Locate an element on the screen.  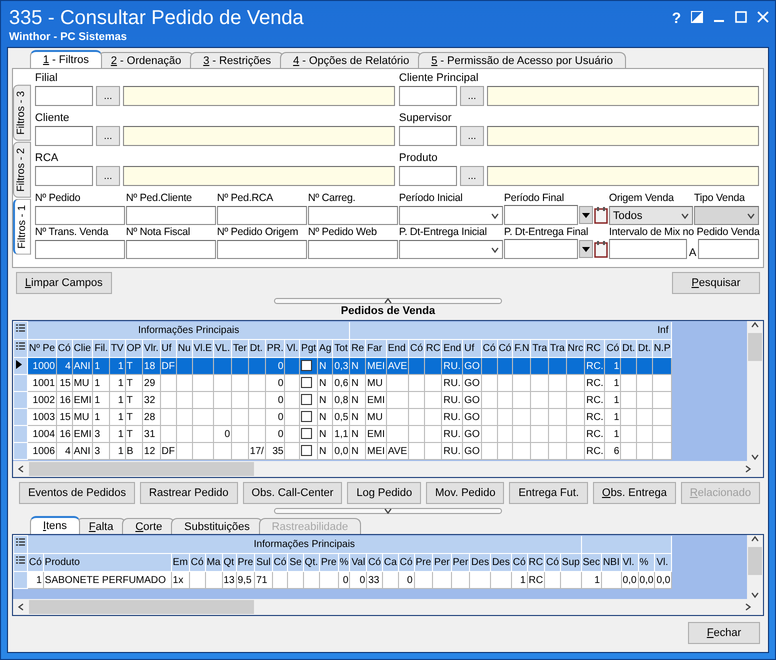
column-header: N.P is located at coordinates (662, 349).